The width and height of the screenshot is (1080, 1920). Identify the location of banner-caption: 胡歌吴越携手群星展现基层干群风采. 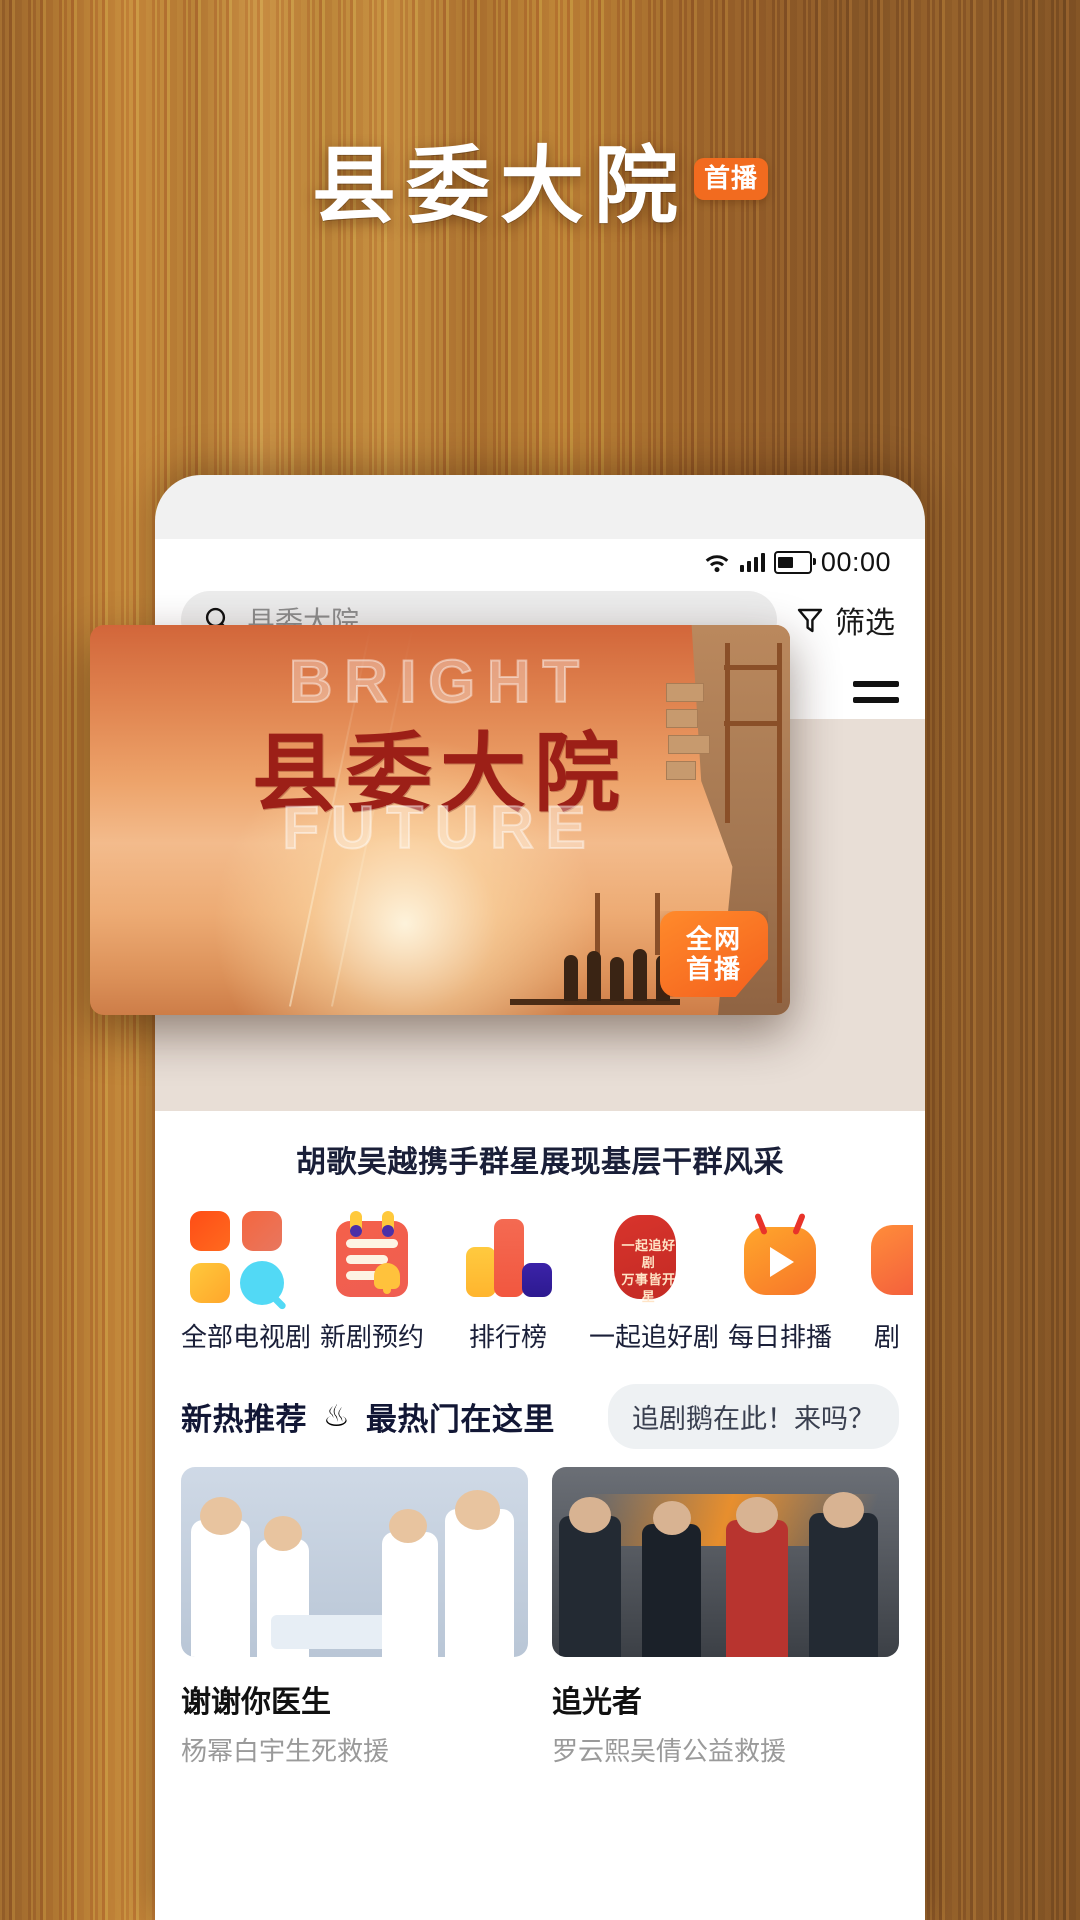
(540, 1157).